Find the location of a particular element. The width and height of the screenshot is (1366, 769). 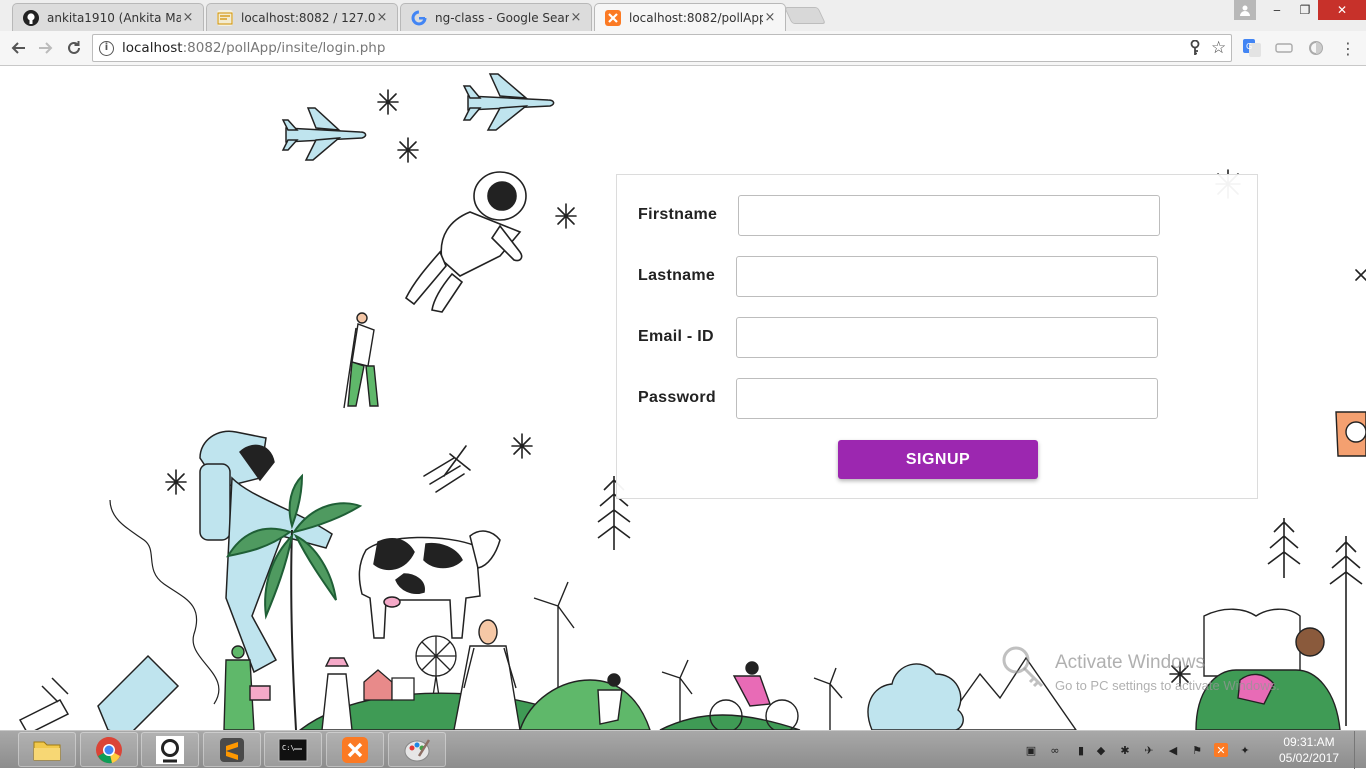

flag-icon: ⚑ is located at coordinates (1197, 750).